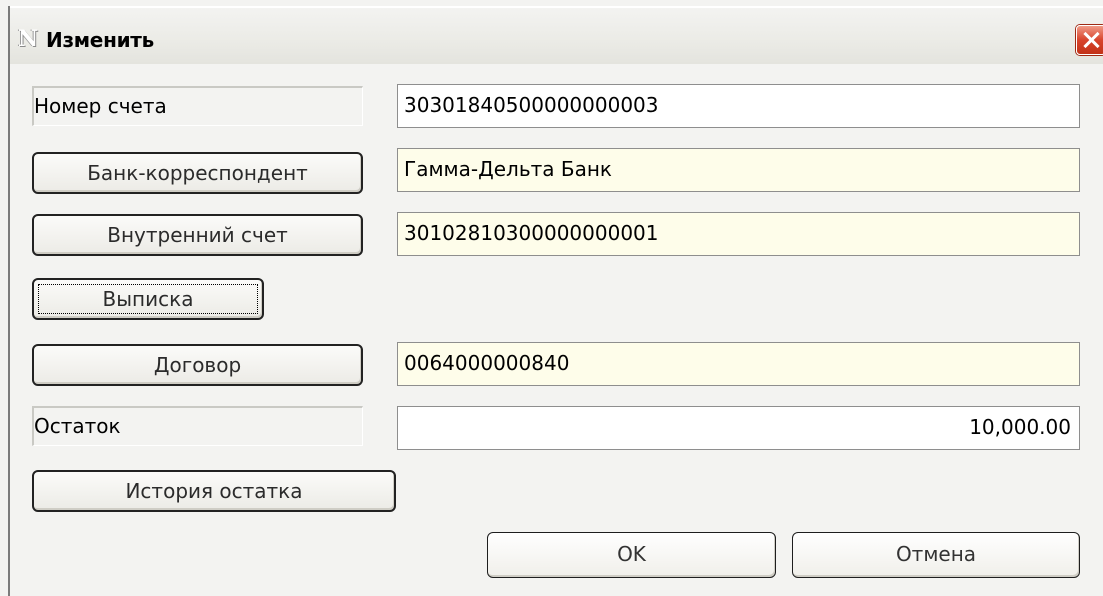  I want to click on correspondent-bank-field: Гамма-Дельта Банк, so click(738, 170).